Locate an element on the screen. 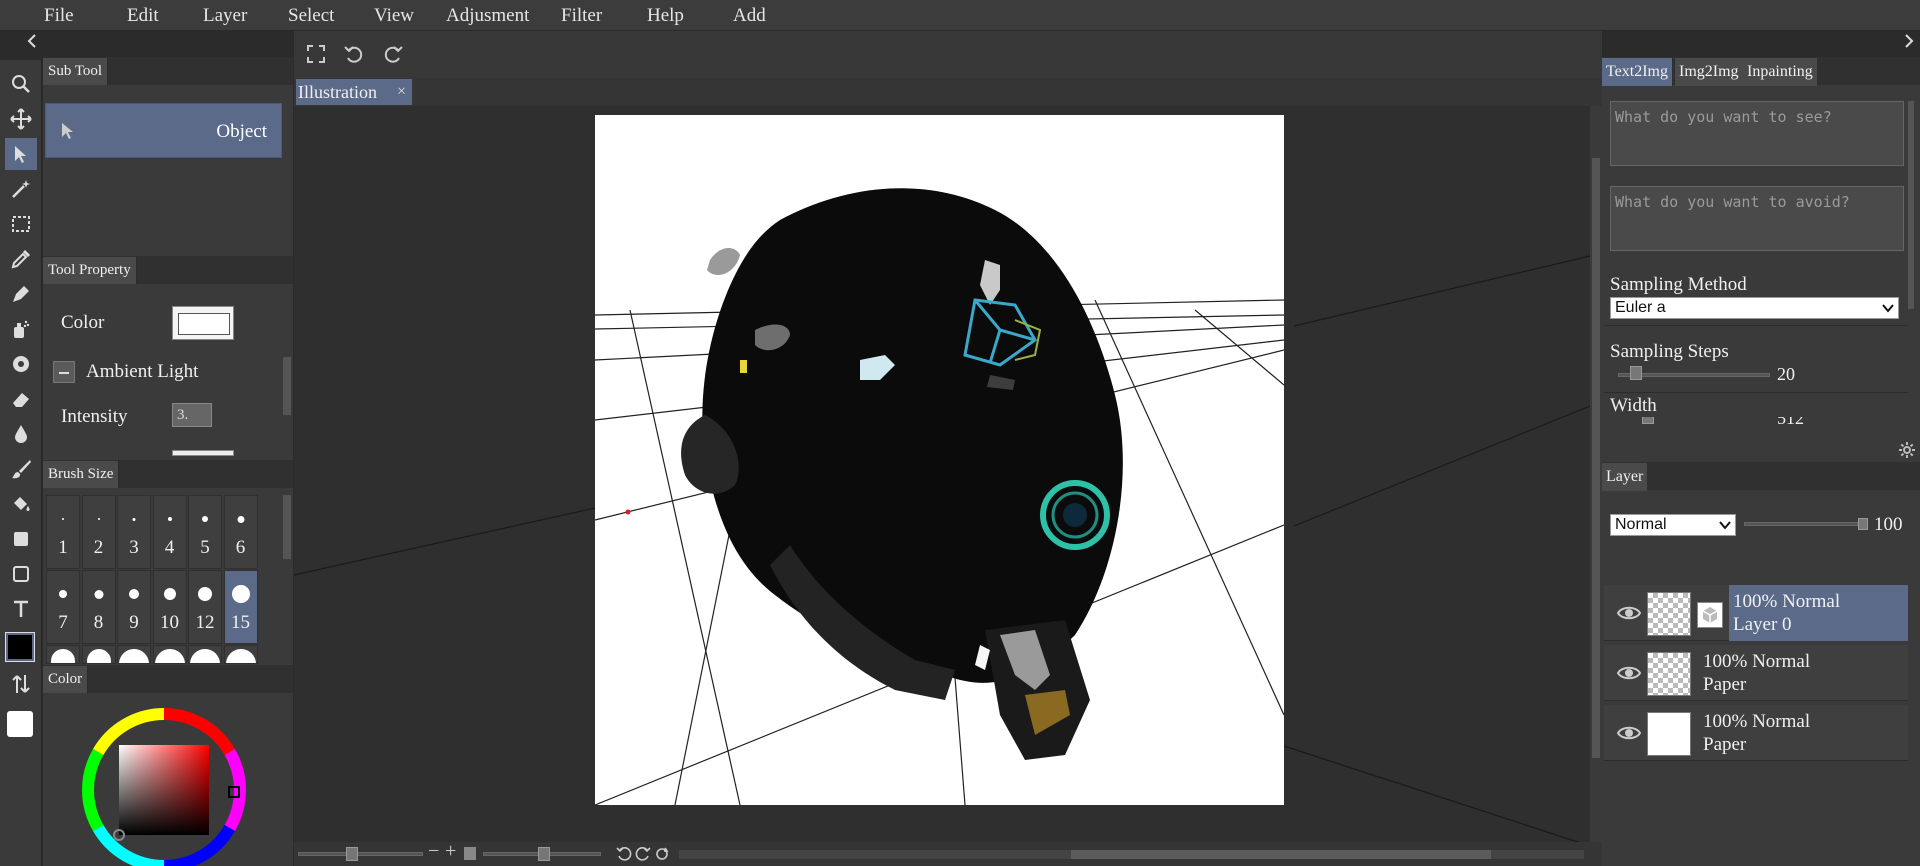 The height and width of the screenshot is (866, 1920). tab-color: Color is located at coordinates (66, 679).